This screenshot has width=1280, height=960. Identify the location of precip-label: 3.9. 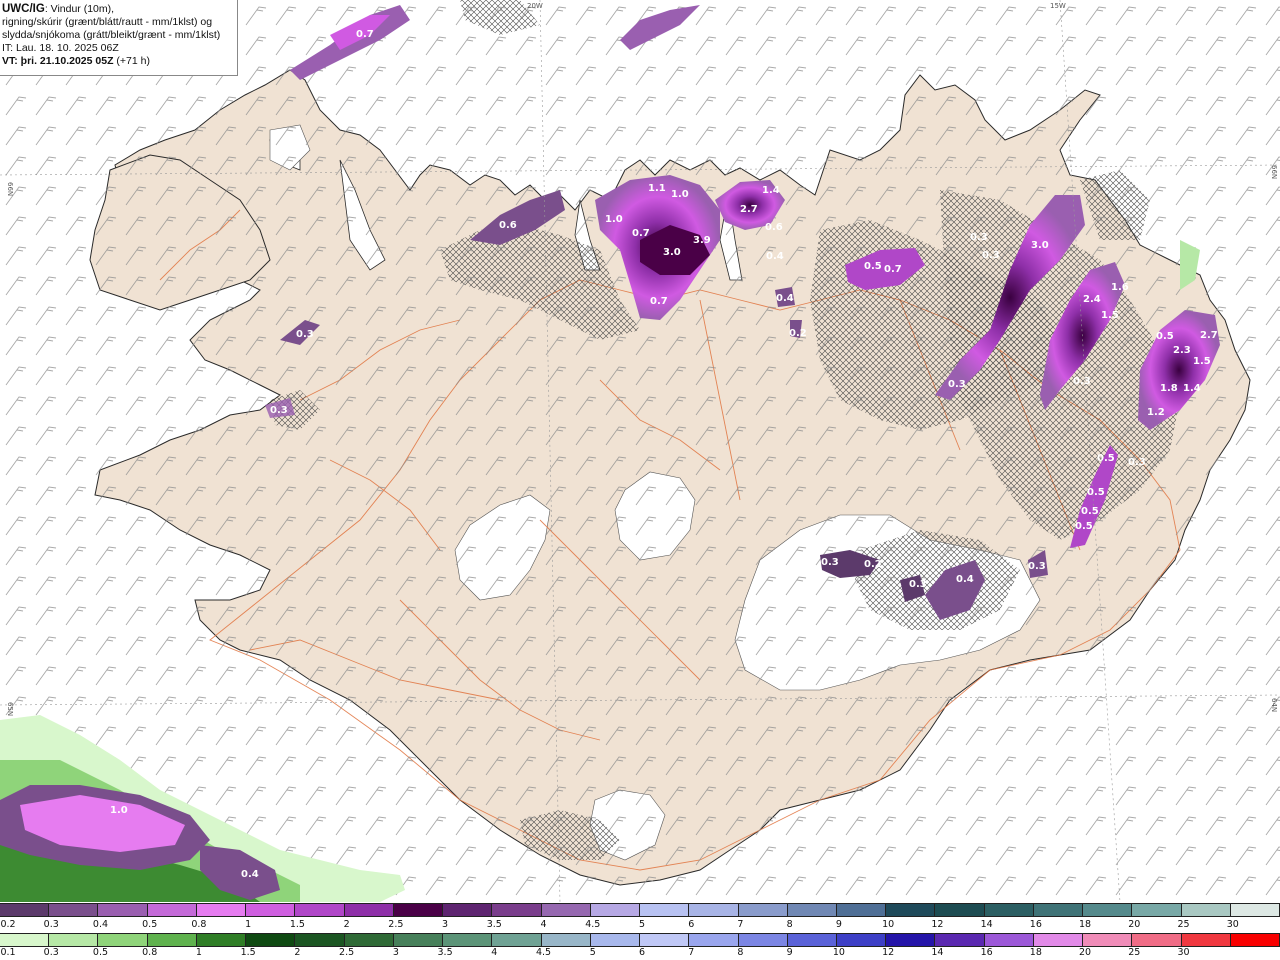
(702, 240).